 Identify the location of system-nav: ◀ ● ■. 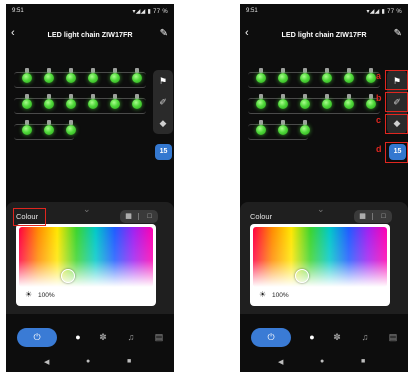
(324, 363).